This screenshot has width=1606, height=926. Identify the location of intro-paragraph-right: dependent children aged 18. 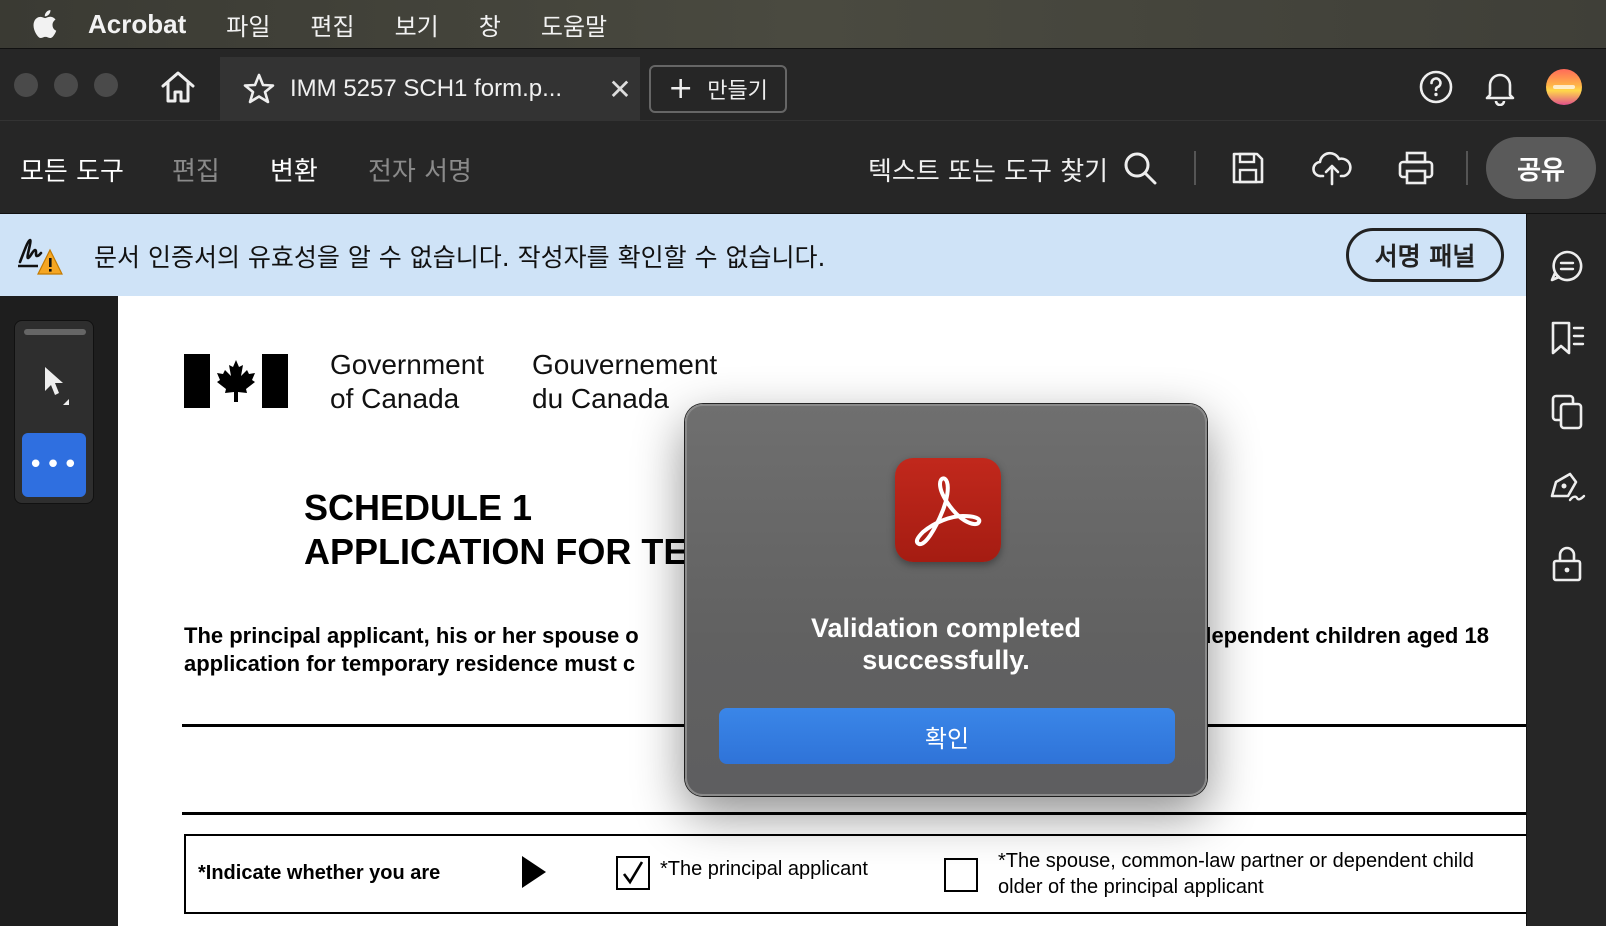
(1343, 635).